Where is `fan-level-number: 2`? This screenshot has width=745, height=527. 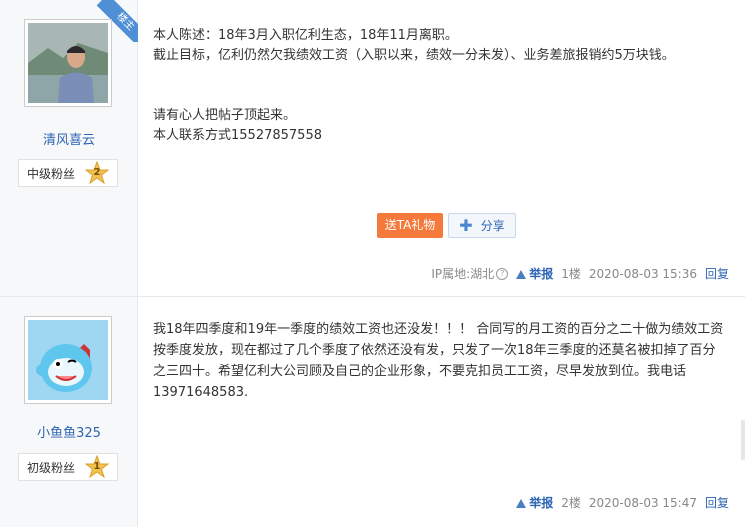
fan-level-number: 2 is located at coordinates (97, 172).